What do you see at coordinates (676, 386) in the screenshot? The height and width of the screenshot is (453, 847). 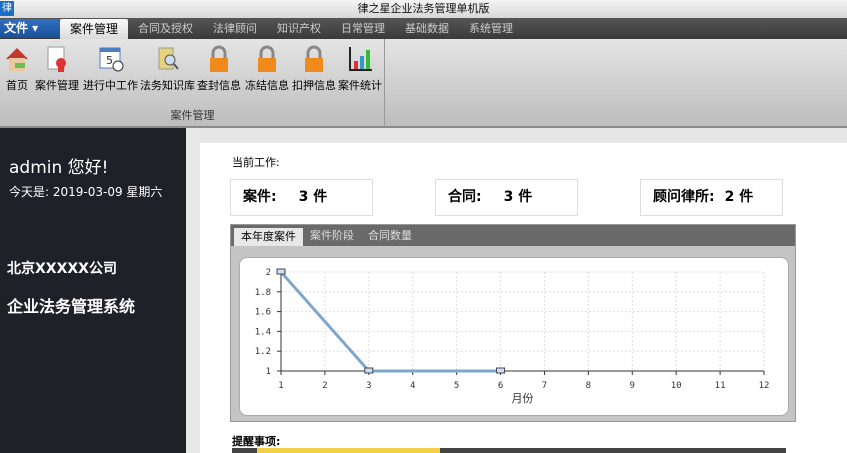 I see `x-tick-label: 10` at bounding box center [676, 386].